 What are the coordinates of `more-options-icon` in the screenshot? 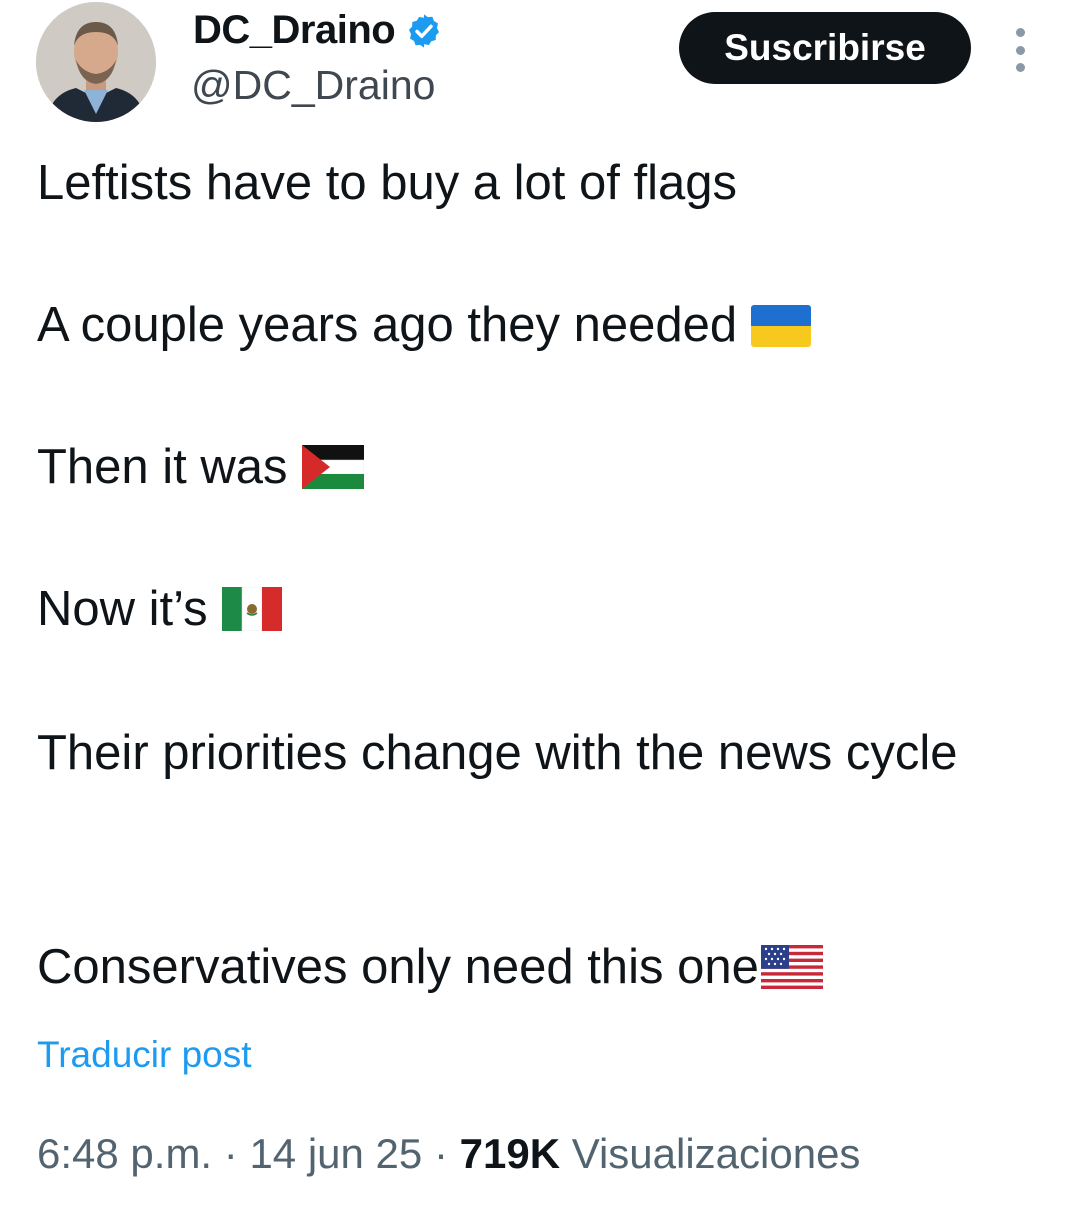 It's located at (1020, 50).